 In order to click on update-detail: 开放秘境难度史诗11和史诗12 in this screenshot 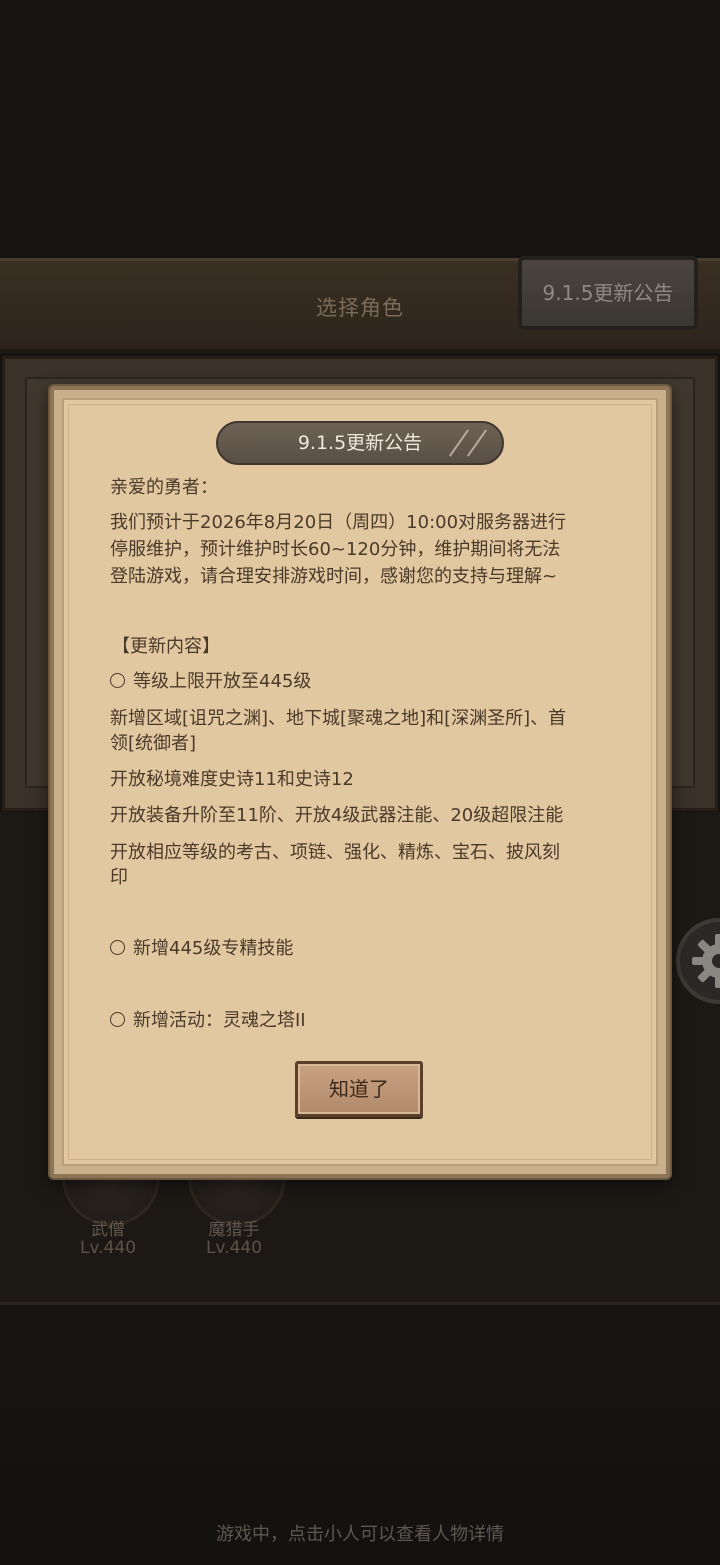, I will do `click(232, 779)`.